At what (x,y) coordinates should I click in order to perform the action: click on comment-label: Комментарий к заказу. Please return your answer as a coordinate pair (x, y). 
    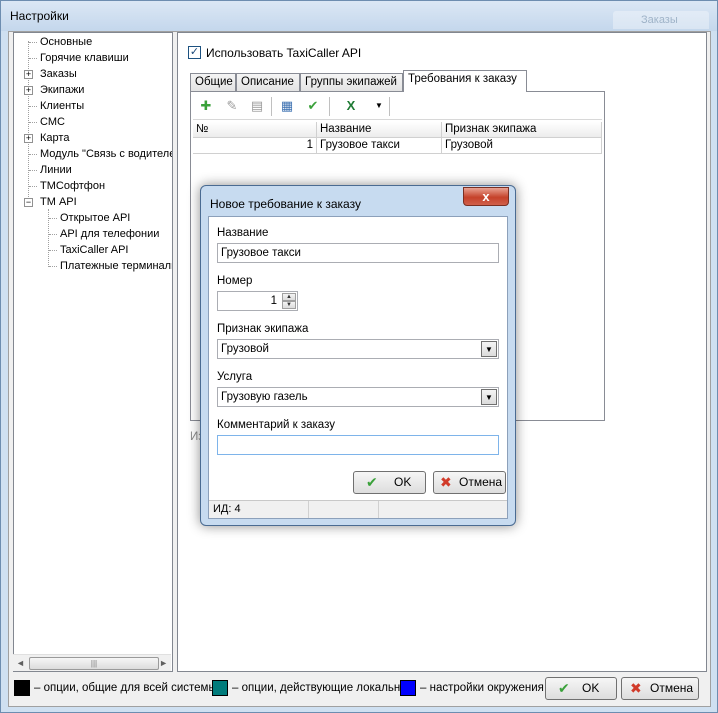
    Looking at the image, I should click on (276, 425).